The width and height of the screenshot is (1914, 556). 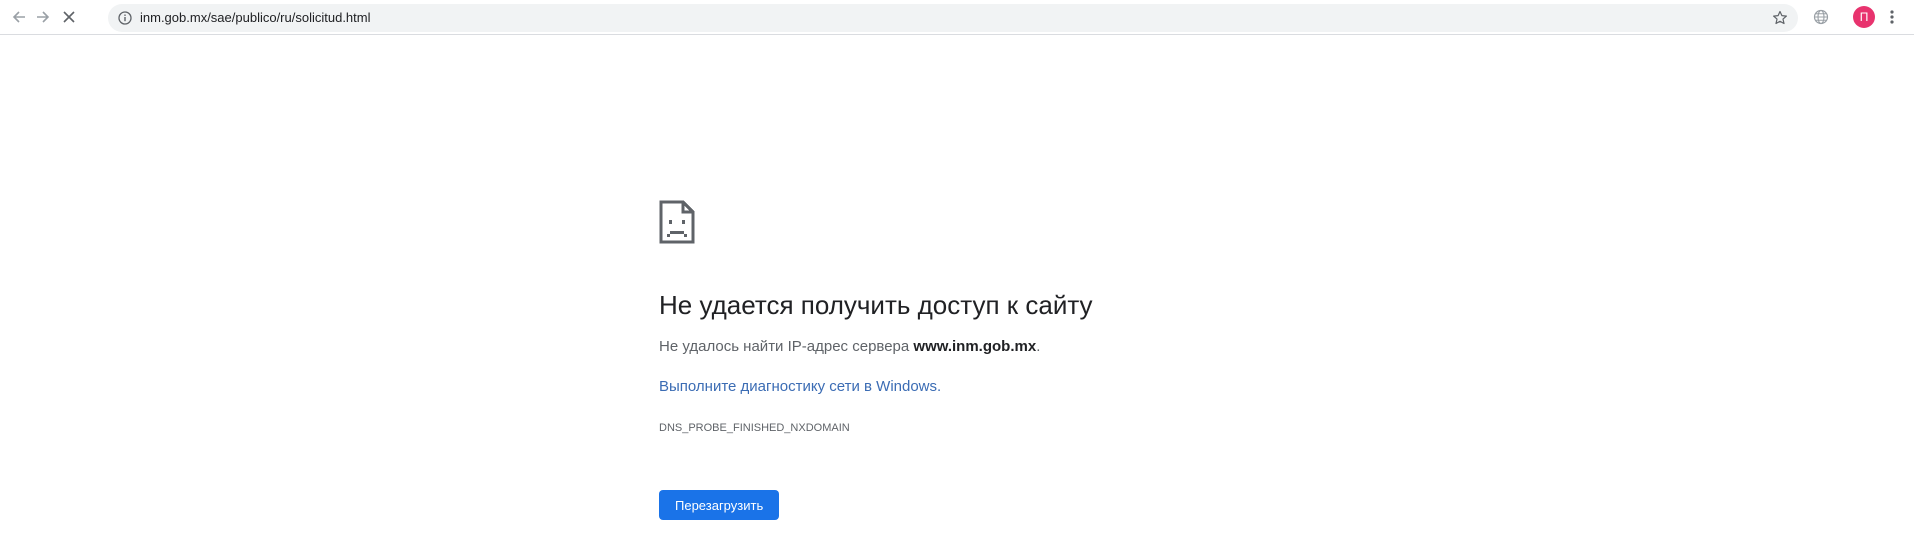 What do you see at coordinates (786, 346) in the screenshot?
I see `error-description-text: Не удалось найти IP-адрес сервера` at bounding box center [786, 346].